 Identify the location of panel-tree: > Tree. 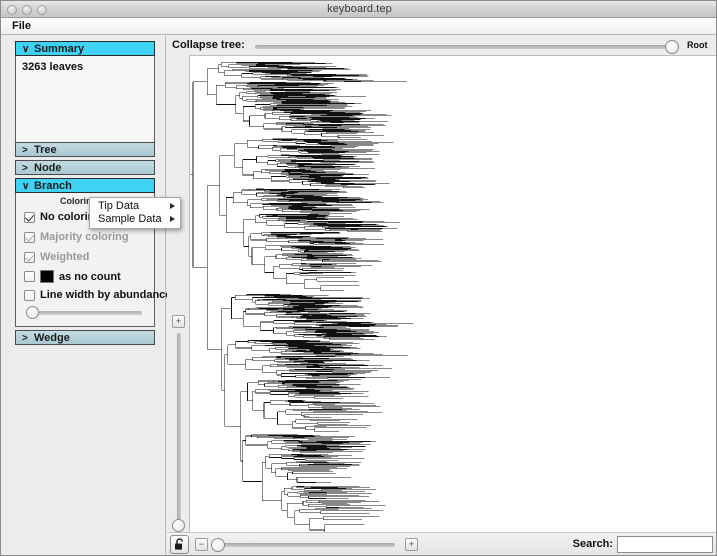
(85, 149).